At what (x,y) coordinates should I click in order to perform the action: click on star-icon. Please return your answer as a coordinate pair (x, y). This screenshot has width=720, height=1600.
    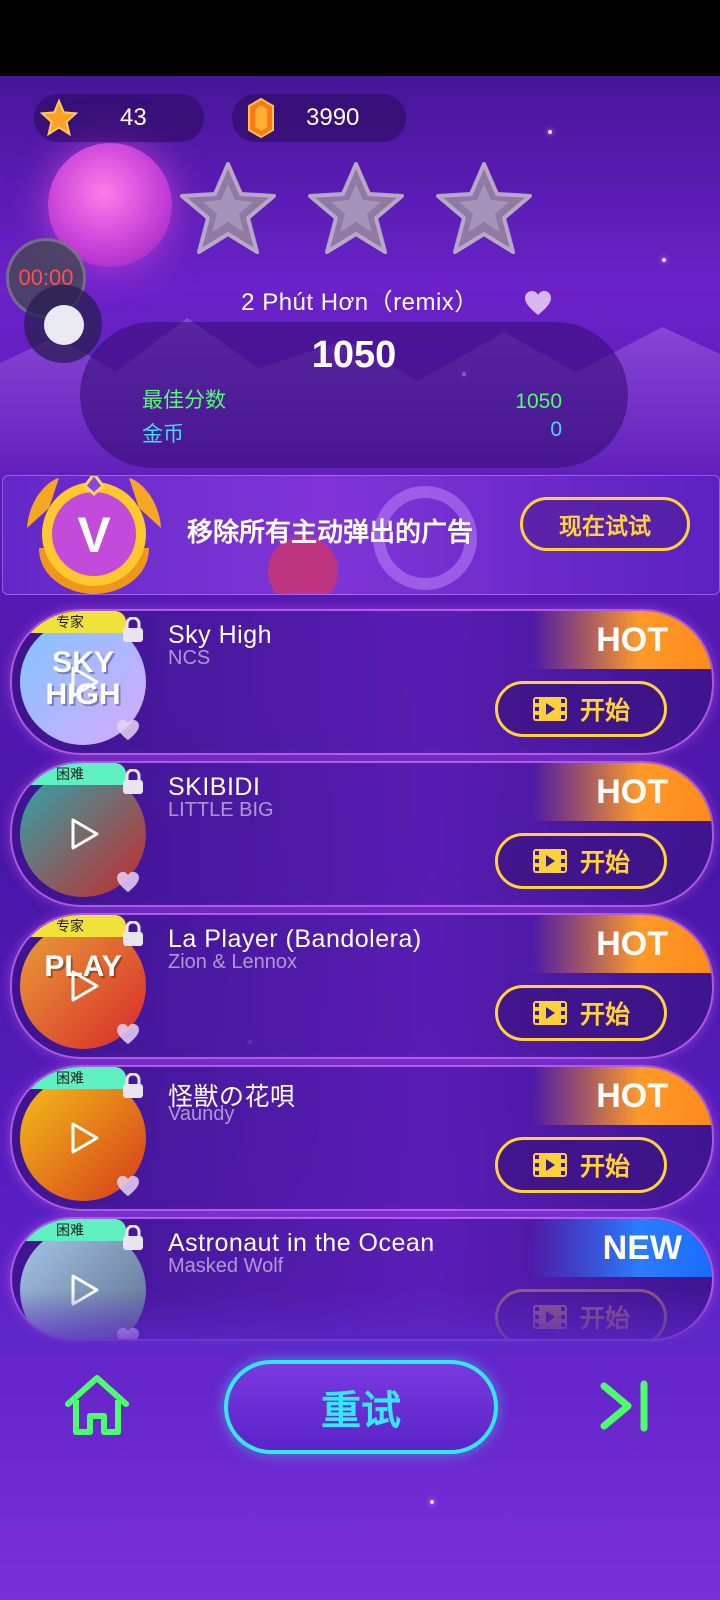
    Looking at the image, I should click on (59, 118).